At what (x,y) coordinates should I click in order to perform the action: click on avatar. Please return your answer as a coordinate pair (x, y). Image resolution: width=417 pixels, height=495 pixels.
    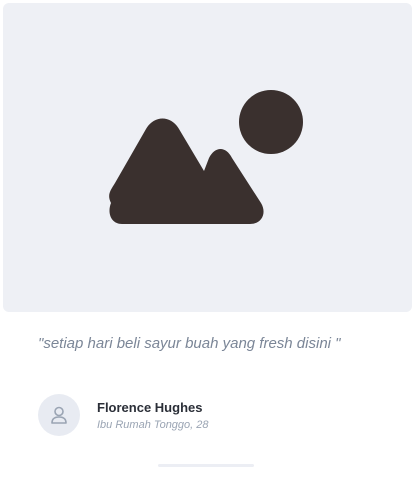
    Looking at the image, I should click on (59, 415).